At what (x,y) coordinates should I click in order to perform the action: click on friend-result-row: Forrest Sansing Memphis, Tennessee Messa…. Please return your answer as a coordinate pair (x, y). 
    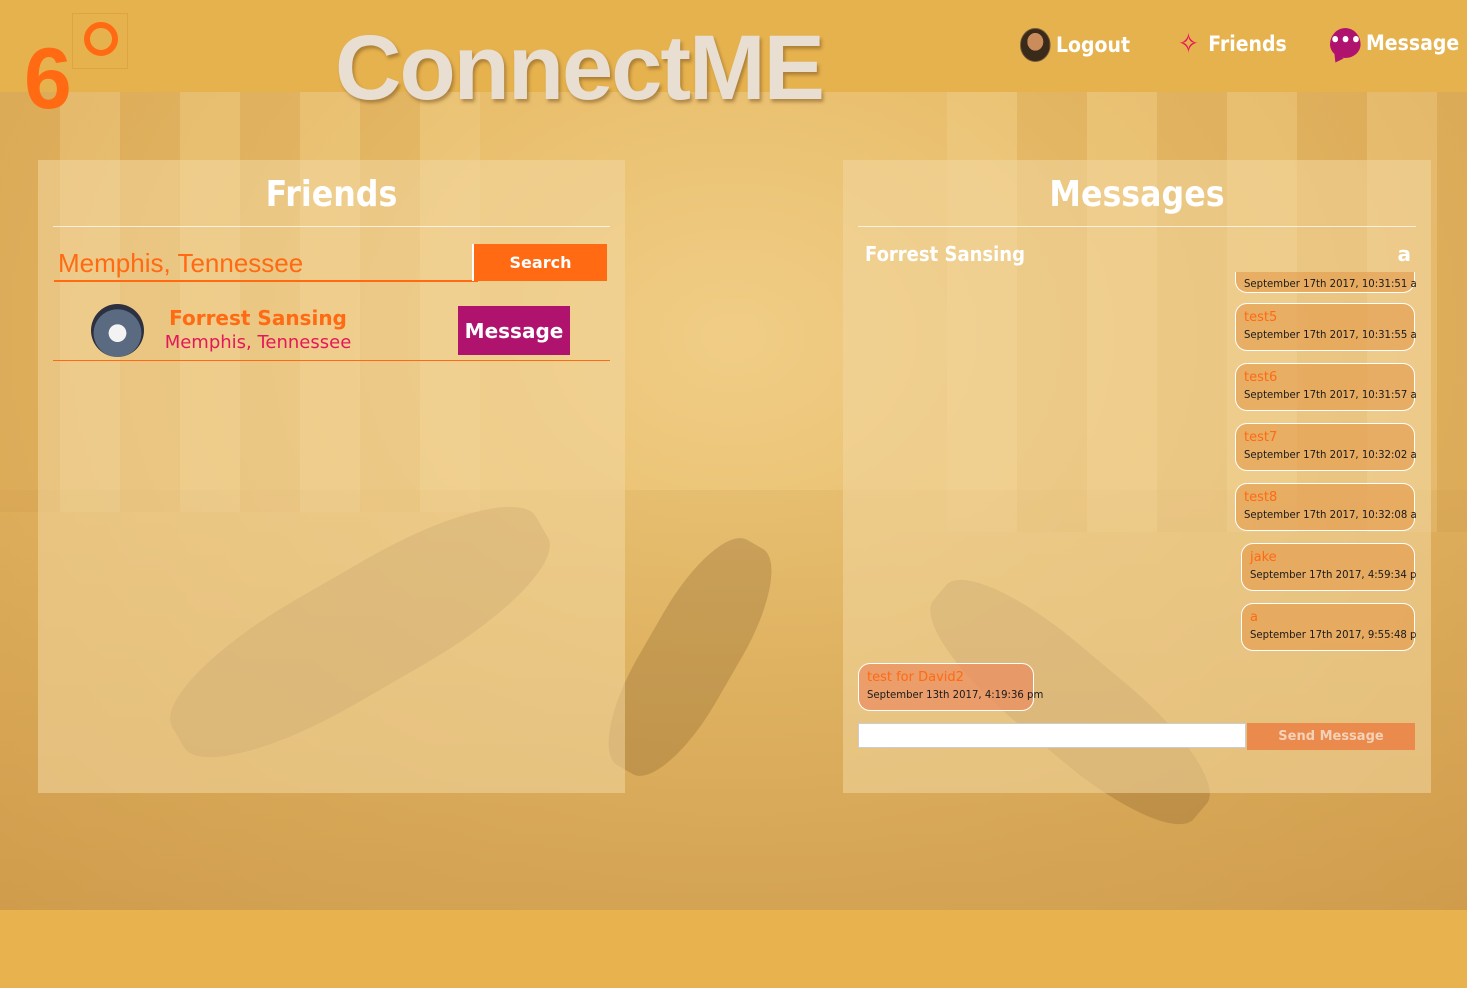
    Looking at the image, I should click on (331, 330).